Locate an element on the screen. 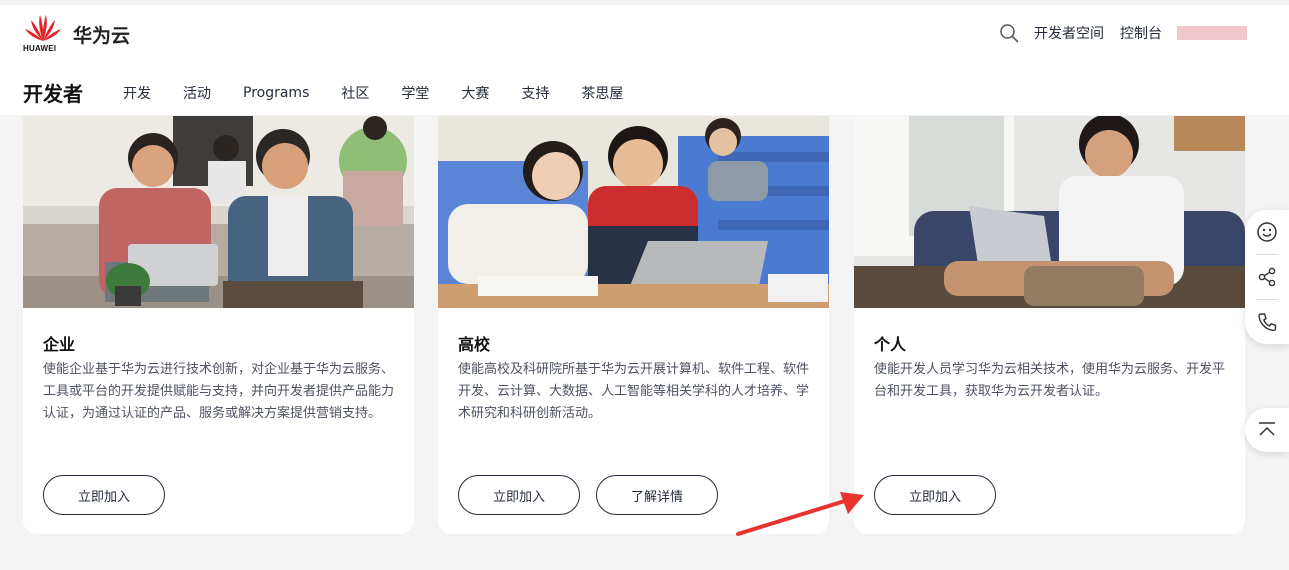 This screenshot has width=1289, height=570. contact-tool is located at coordinates (1267, 322).